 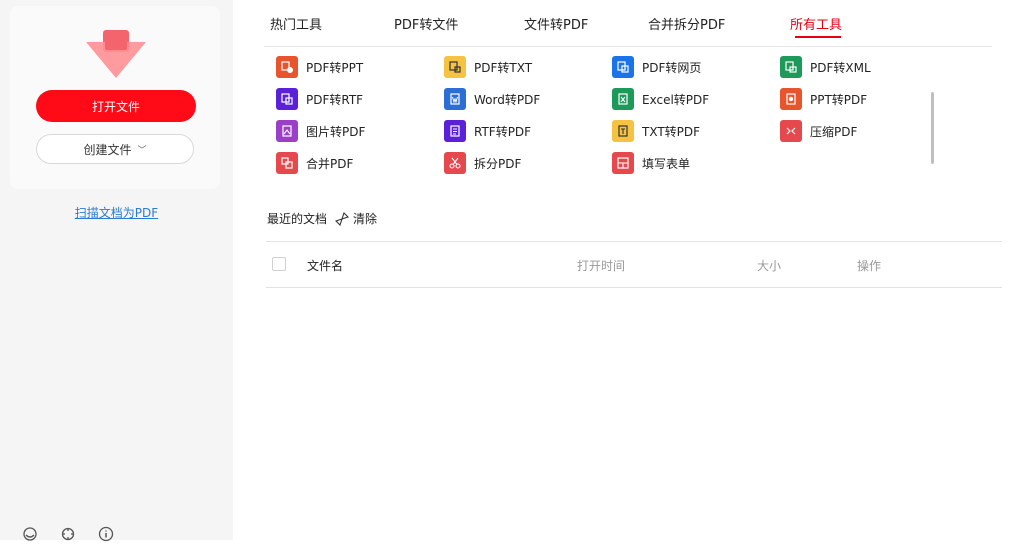 I want to click on broom-icon, so click(x=342, y=218).